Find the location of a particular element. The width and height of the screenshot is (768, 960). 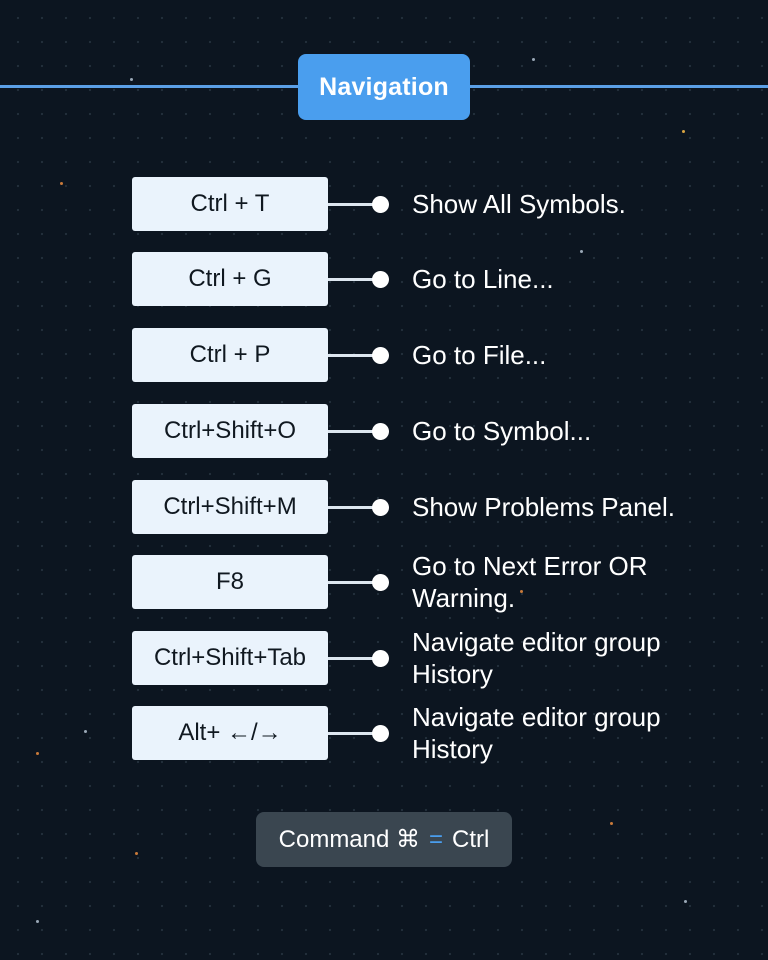

shortcut-row: Ctrl+Shift+M Show Problems Panel. is located at coordinates (384, 508).